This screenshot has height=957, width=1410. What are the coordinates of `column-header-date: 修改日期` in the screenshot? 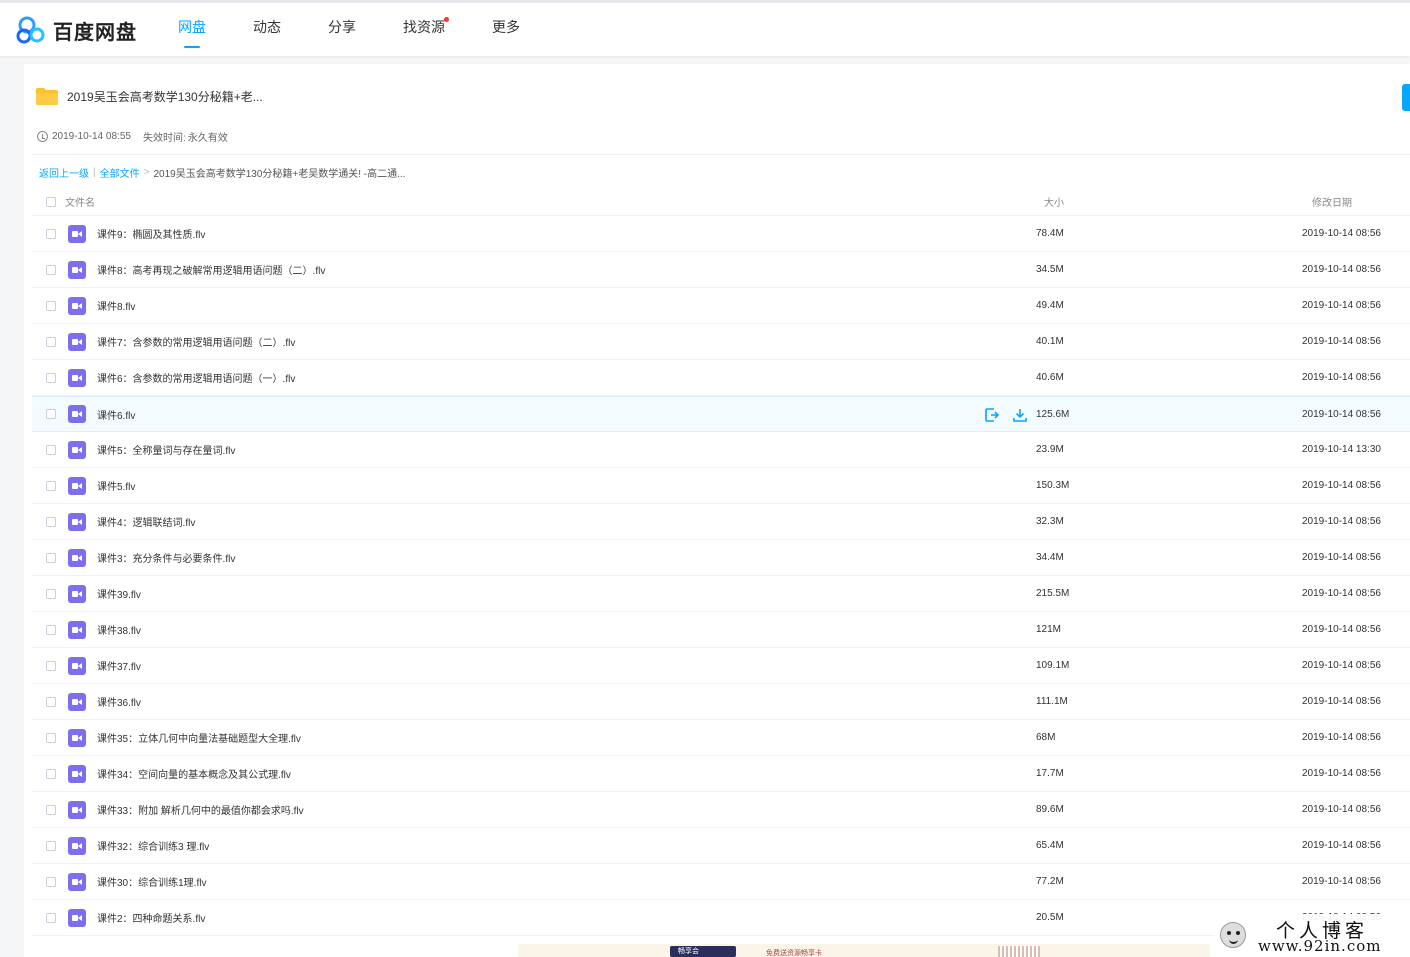 It's located at (1332, 201).